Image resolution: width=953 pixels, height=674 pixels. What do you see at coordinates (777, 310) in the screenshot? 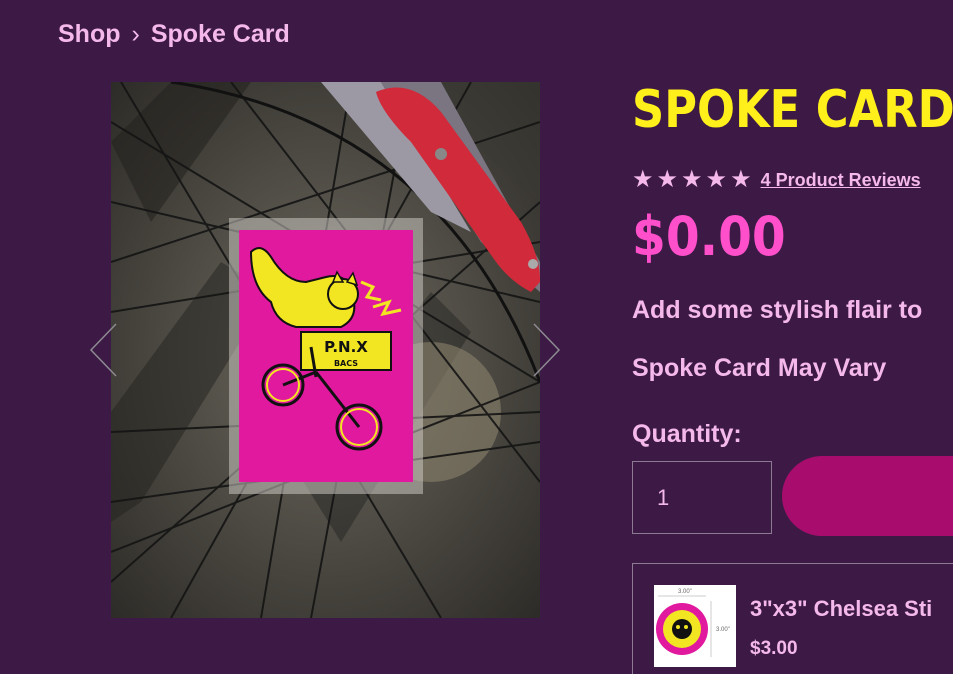
I see `product-description: Add some stylish flair to` at bounding box center [777, 310].